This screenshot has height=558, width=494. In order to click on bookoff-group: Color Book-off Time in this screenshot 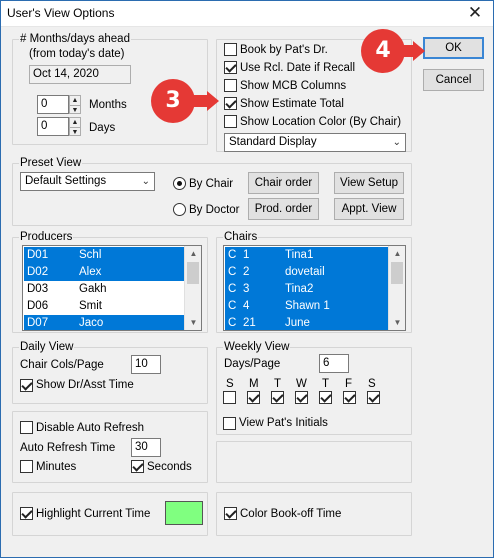, I will do `click(314, 514)`.